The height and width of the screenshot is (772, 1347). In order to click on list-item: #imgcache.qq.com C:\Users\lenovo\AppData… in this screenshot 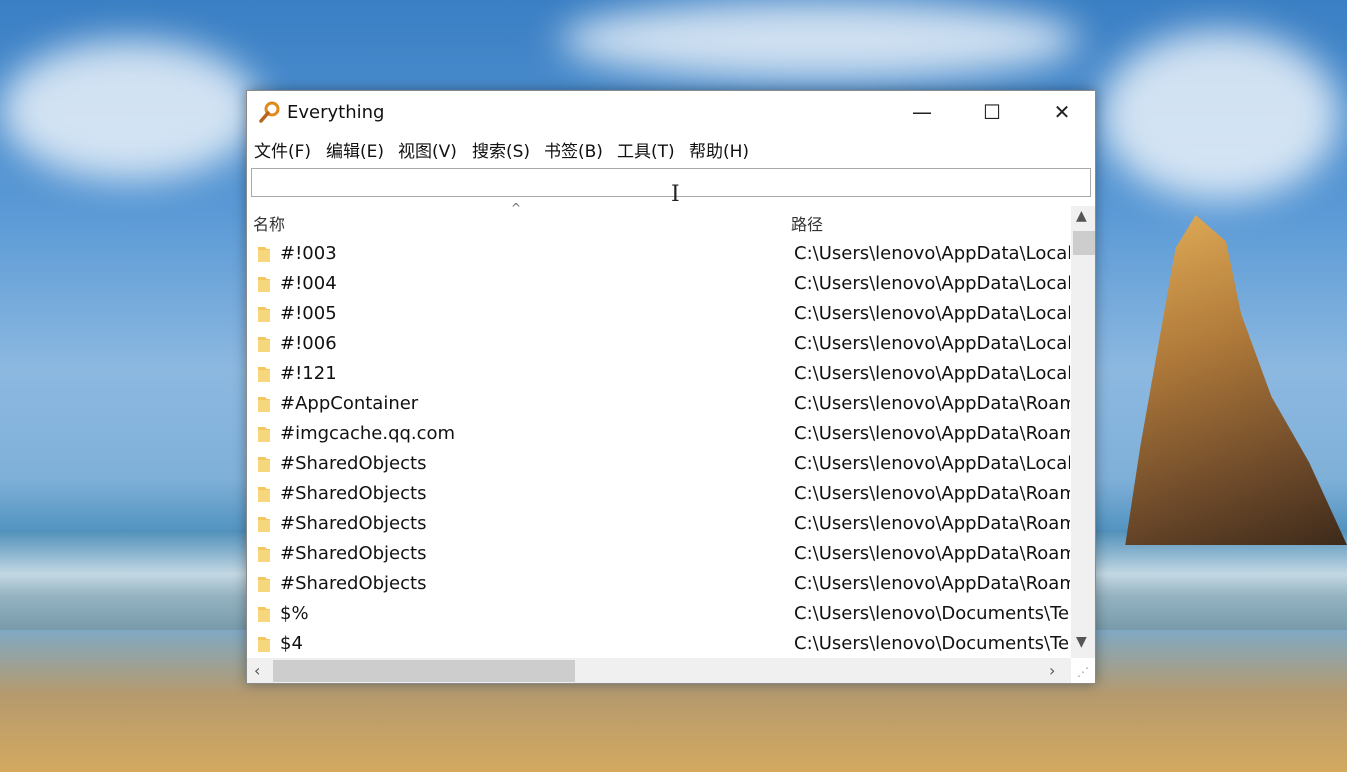, I will do `click(659, 434)`.